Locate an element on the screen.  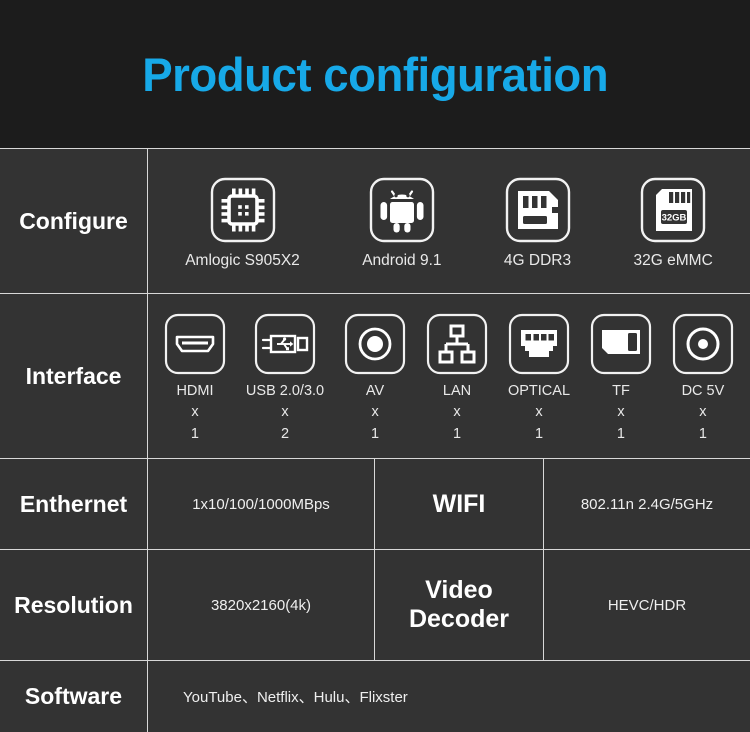
spec-caption-optical: OPTICAL is located at coordinates (539, 391).